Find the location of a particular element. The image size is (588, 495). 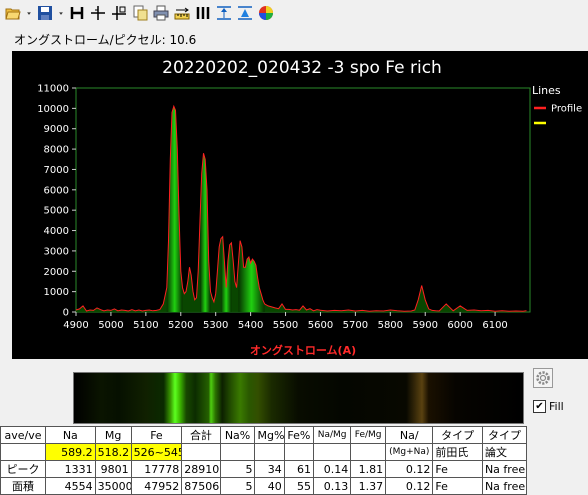

y-tick-label: 6000 is located at coordinates (56, 190).